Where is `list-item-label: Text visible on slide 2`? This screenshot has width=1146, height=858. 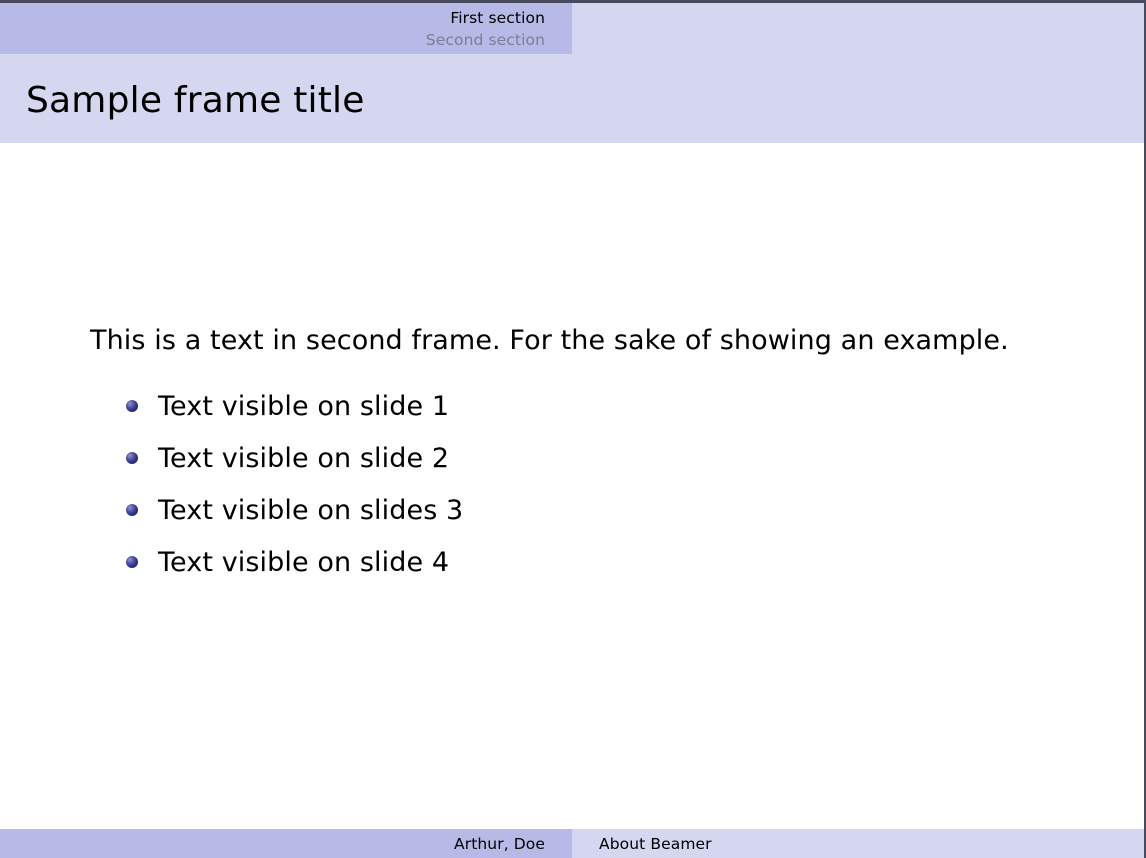 list-item-label: Text visible on slide 2 is located at coordinates (304, 458).